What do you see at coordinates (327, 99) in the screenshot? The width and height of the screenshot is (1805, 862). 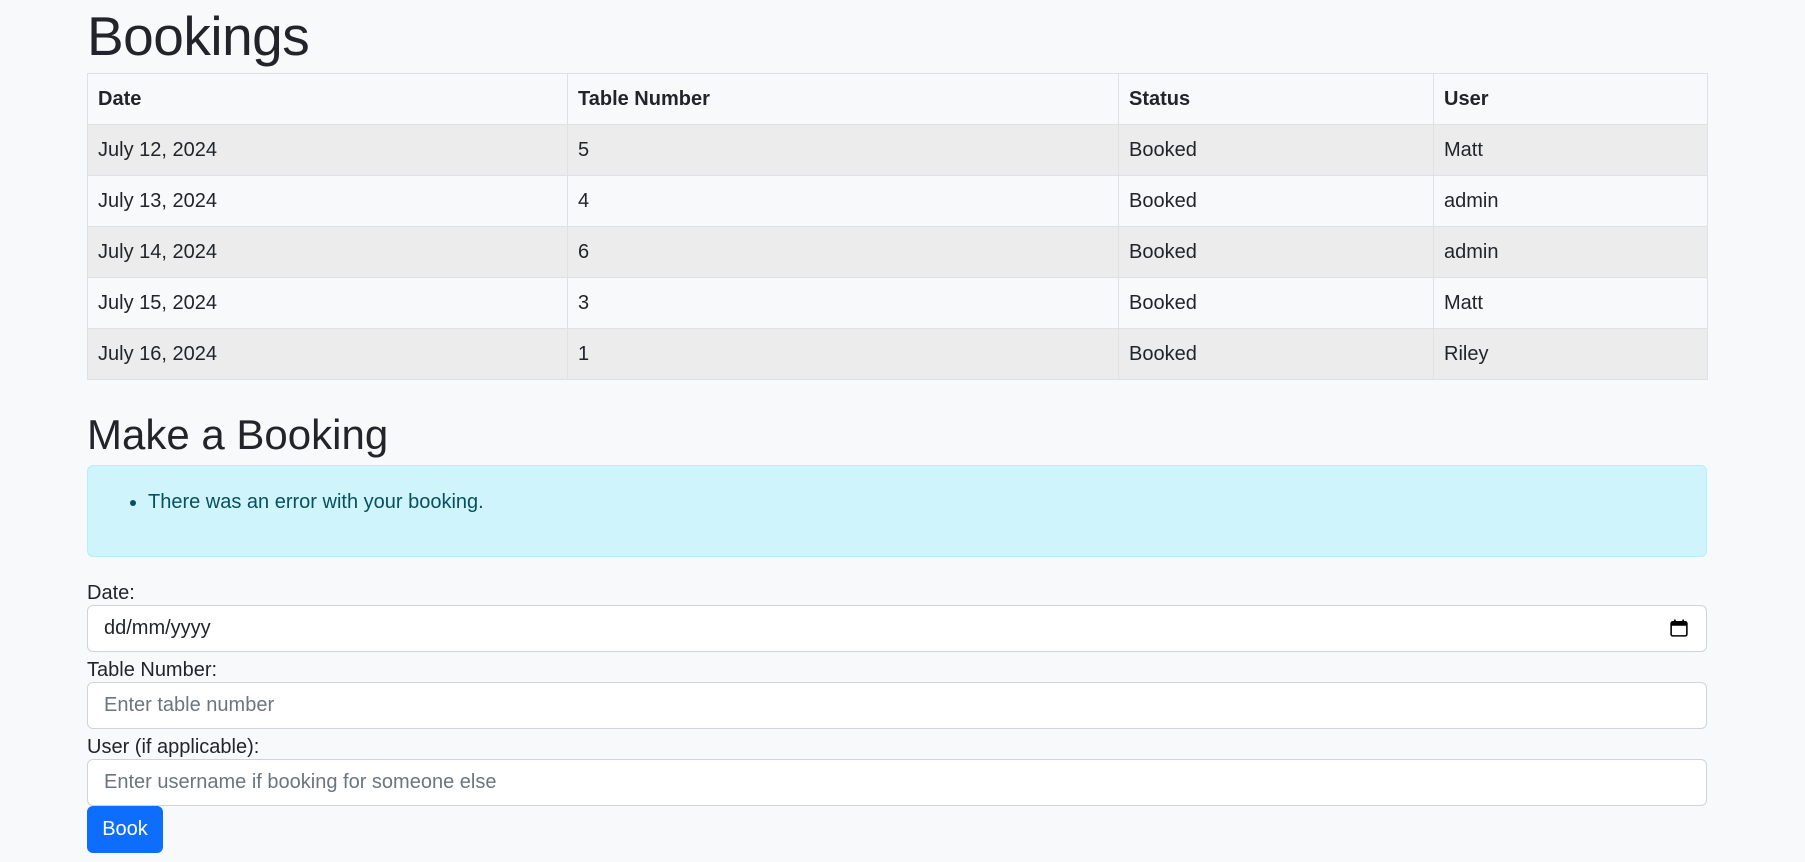 I see `column-header-date: Date` at bounding box center [327, 99].